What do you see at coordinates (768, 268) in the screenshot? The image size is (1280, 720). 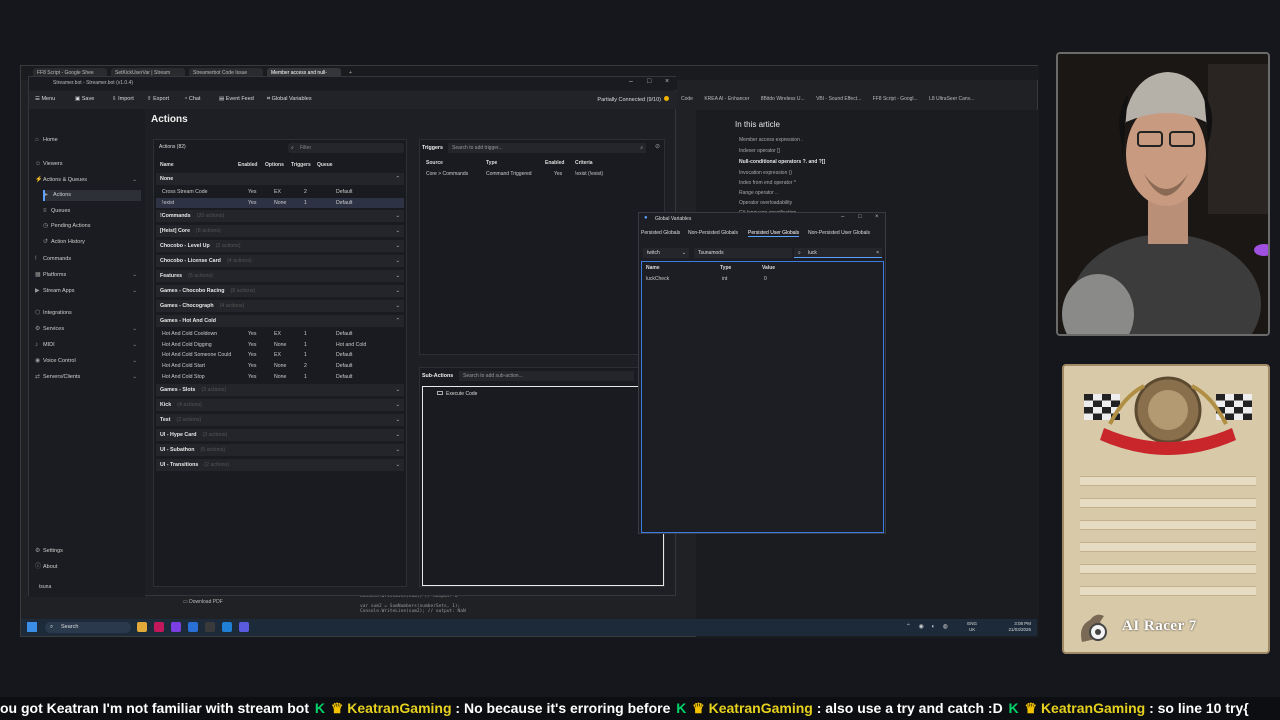 I see `column-header: Value` at bounding box center [768, 268].